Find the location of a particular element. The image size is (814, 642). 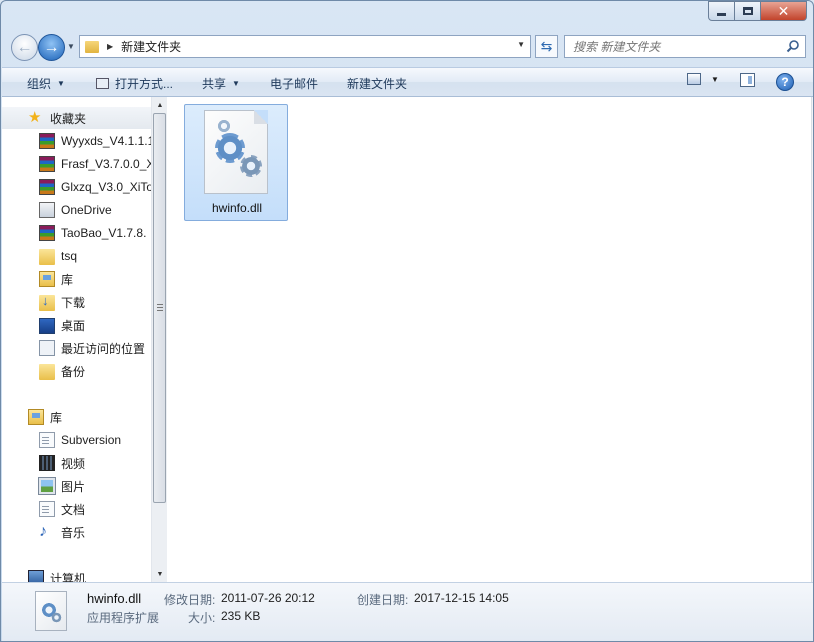

sidebar-item-recent-places: 最近访问的位置 is located at coordinates (76, 348).